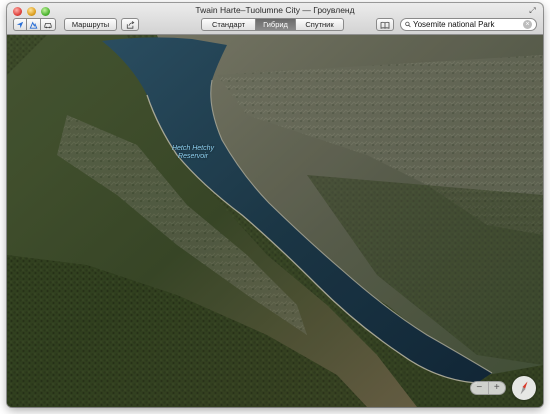 The image size is (550, 414). I want to click on compass-icon, so click(524, 388).